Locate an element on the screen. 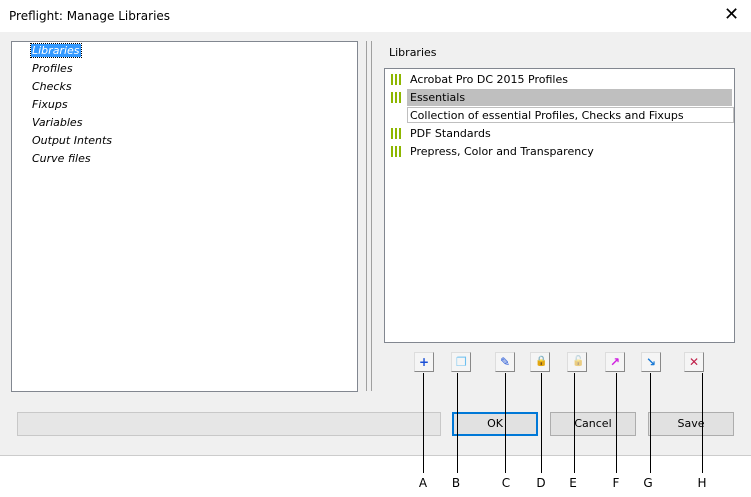 Image resolution: width=751 pixels, height=497 pixels. export-button: ↗ is located at coordinates (615, 362).